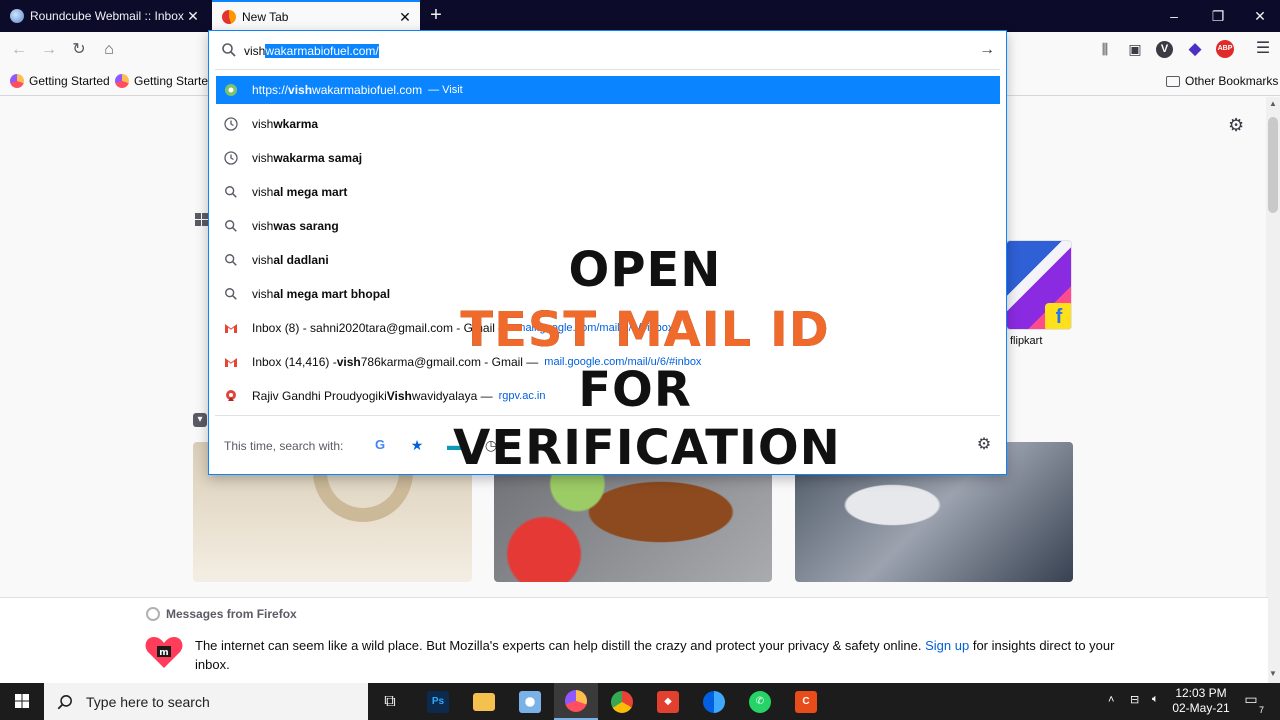 The width and height of the screenshot is (1280, 720). Describe the element at coordinates (1155, 699) in the screenshot. I see `volume-icon: 🔈︎` at that location.